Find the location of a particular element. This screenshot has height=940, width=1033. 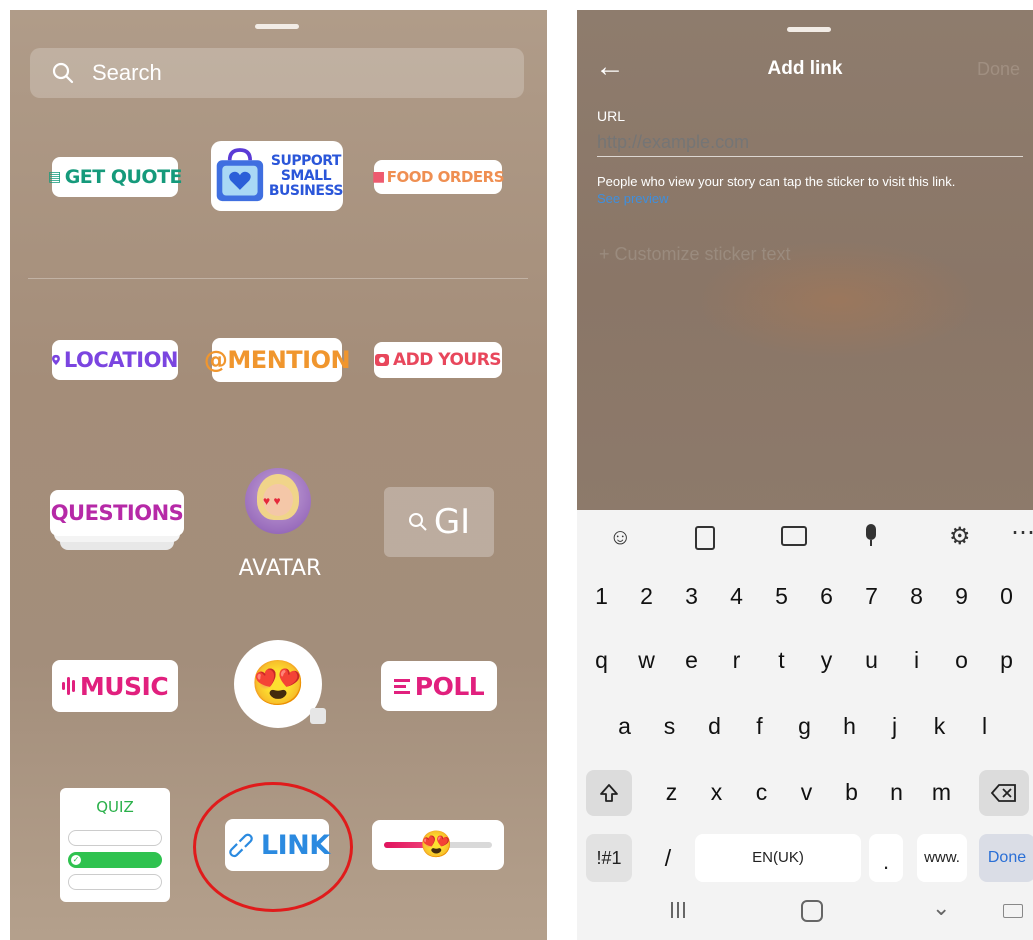

support-line-2: SMALL is located at coordinates (306, 175).